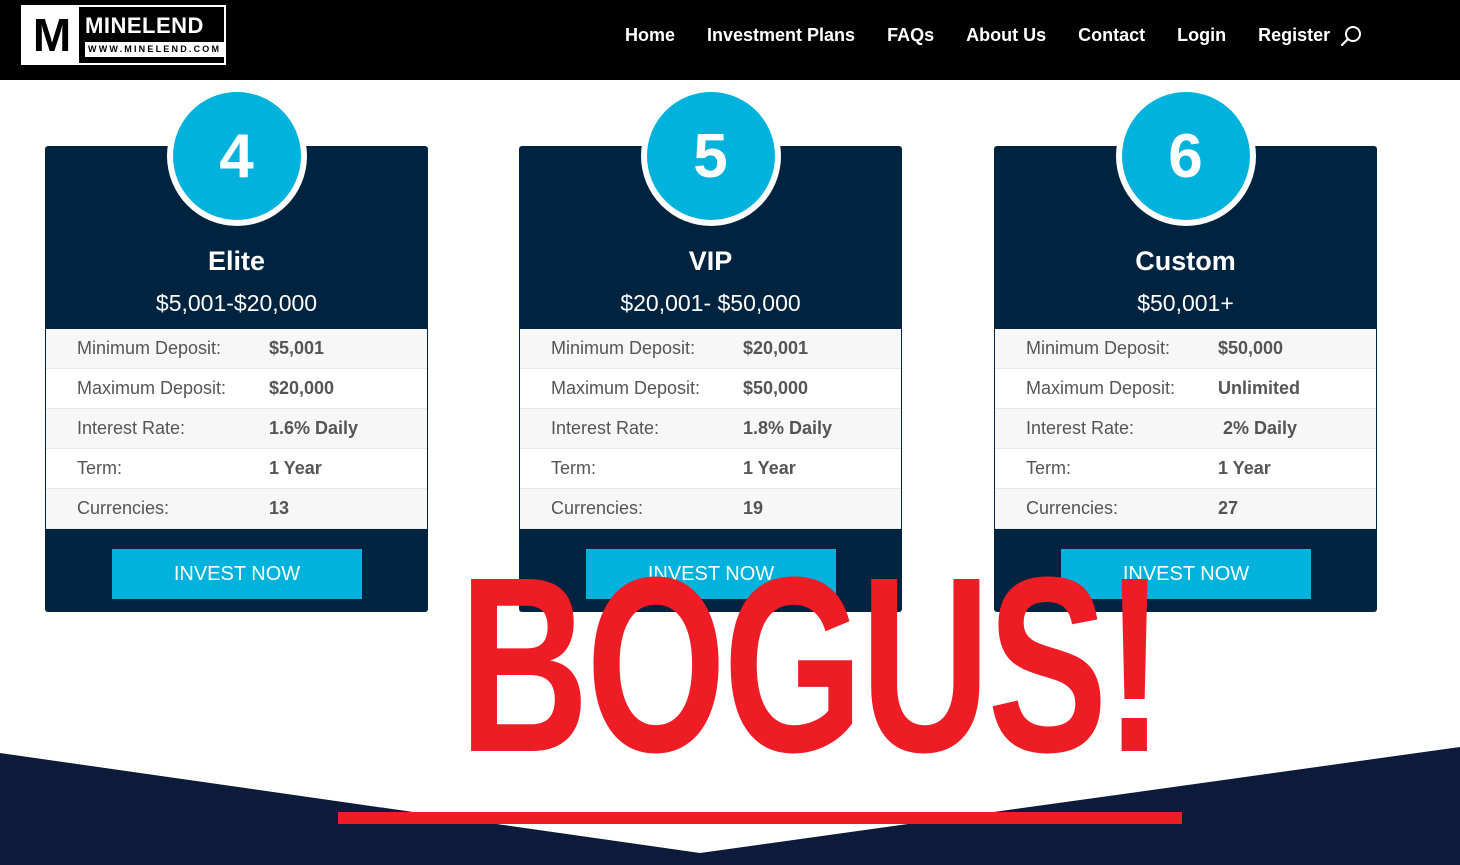 The height and width of the screenshot is (865, 1460). What do you see at coordinates (1228, 508) in the screenshot?
I see `row-value: 27` at bounding box center [1228, 508].